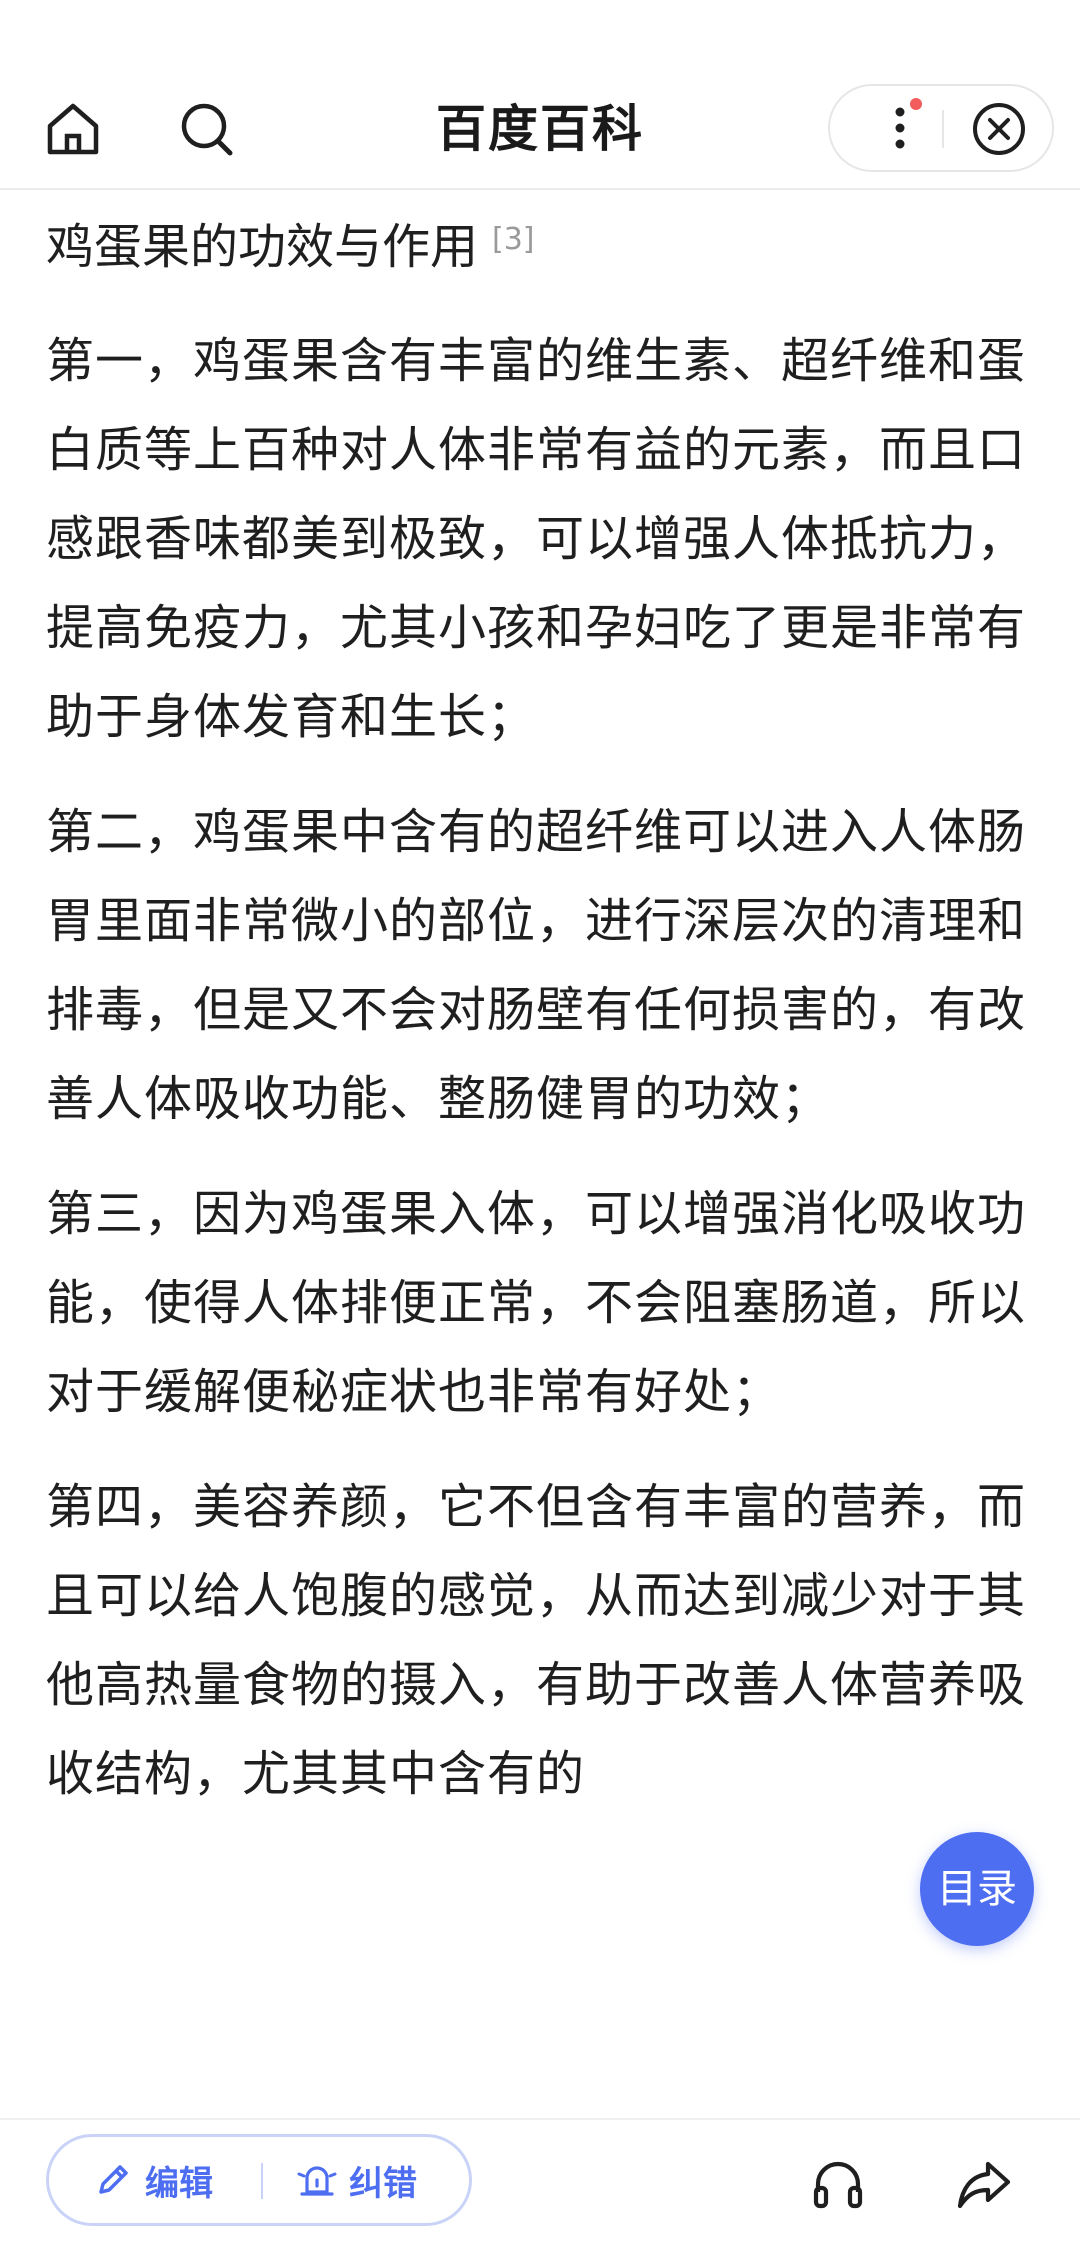 The width and height of the screenshot is (1080, 2244). I want to click on bottom-toolbar: 编辑 纠错, so click(540, 2181).